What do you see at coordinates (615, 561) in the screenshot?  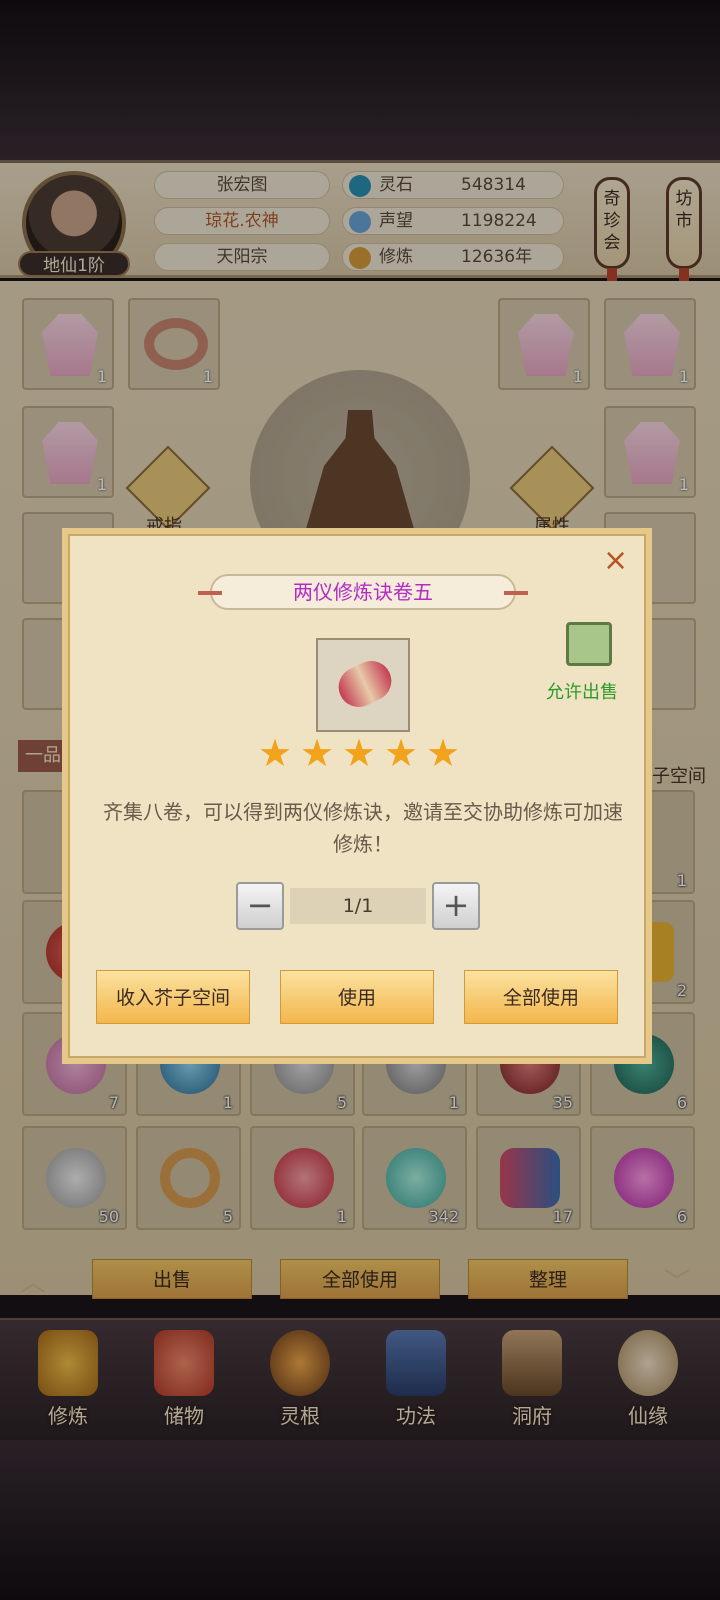 I see `close-icon: ×` at bounding box center [615, 561].